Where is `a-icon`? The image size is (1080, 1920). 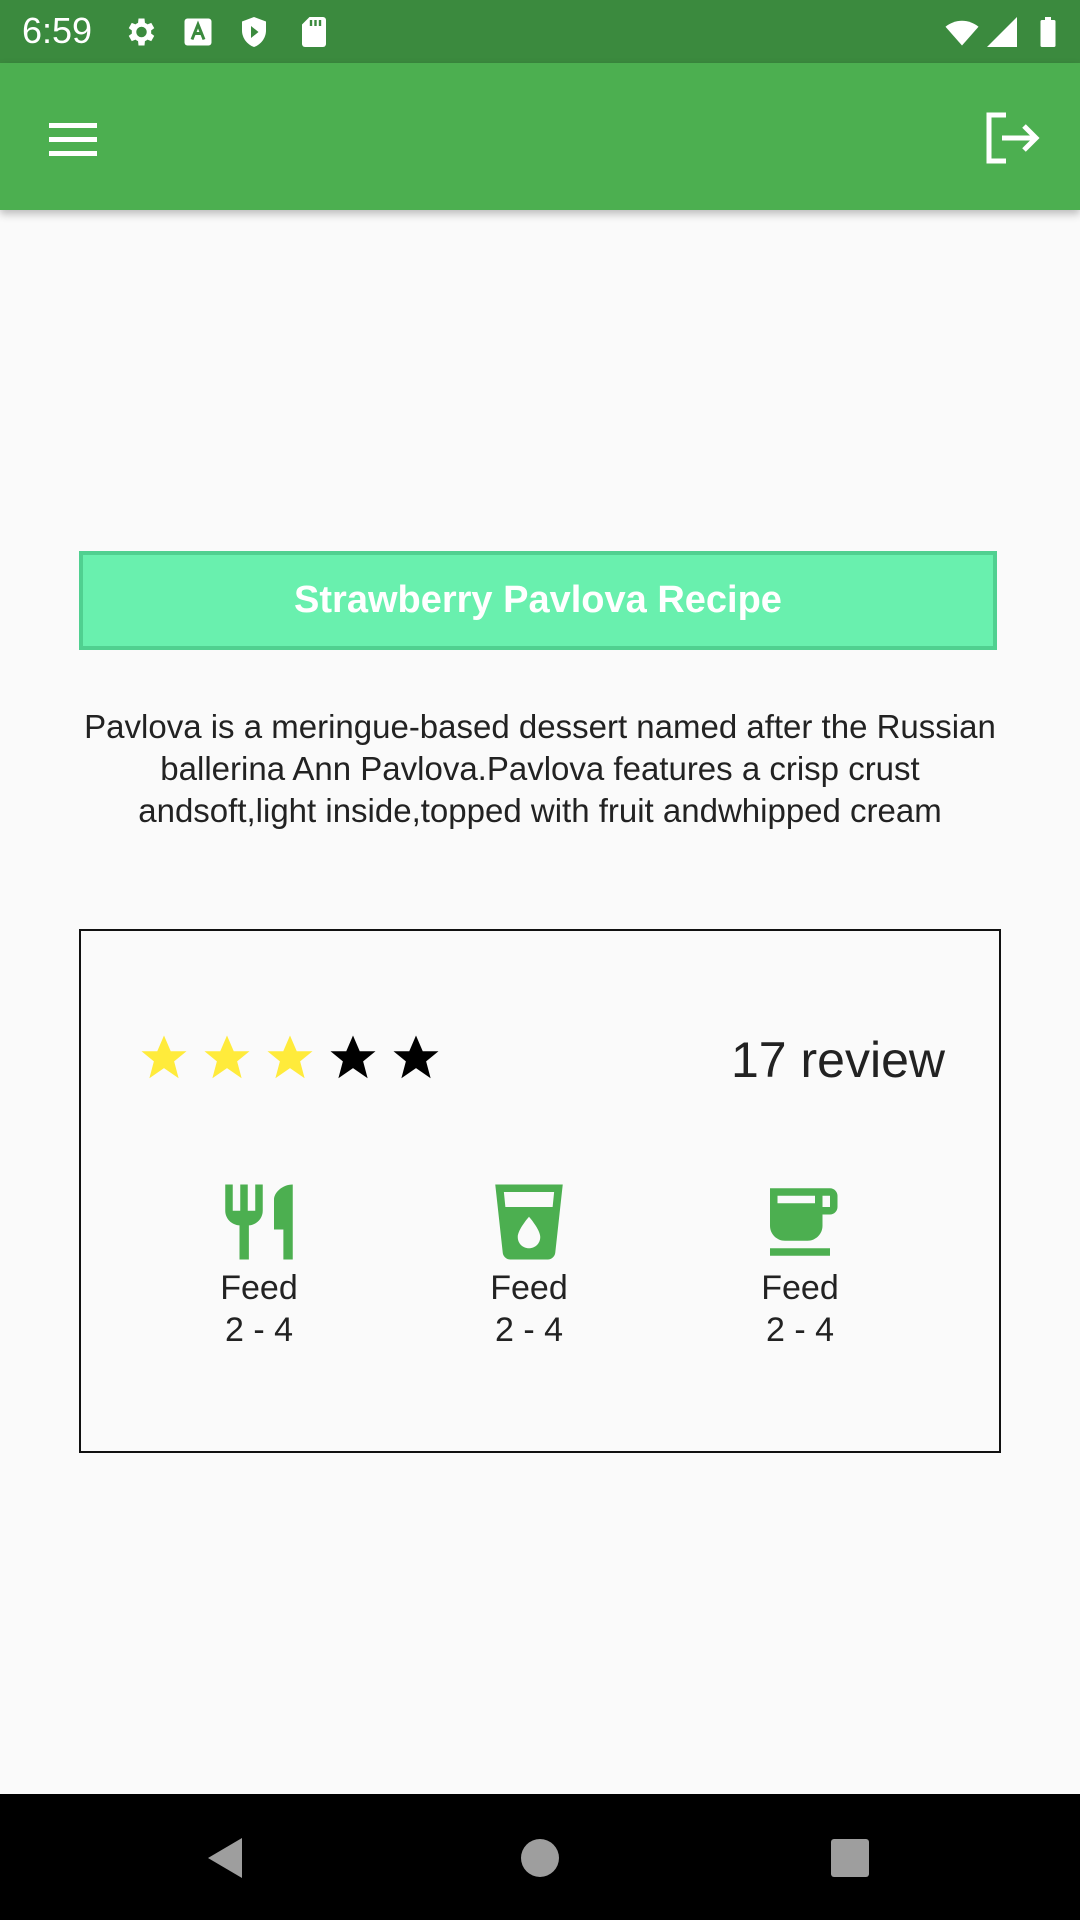 a-icon is located at coordinates (198, 32).